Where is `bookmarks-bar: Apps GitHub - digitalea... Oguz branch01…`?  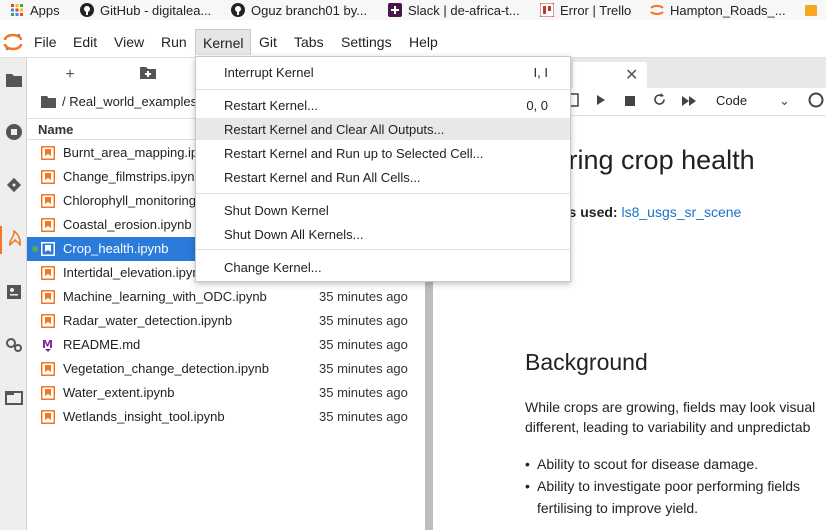
bookmarks-bar: Apps GitHub - digitalea... Oguz branch01… is located at coordinates (413, 10).